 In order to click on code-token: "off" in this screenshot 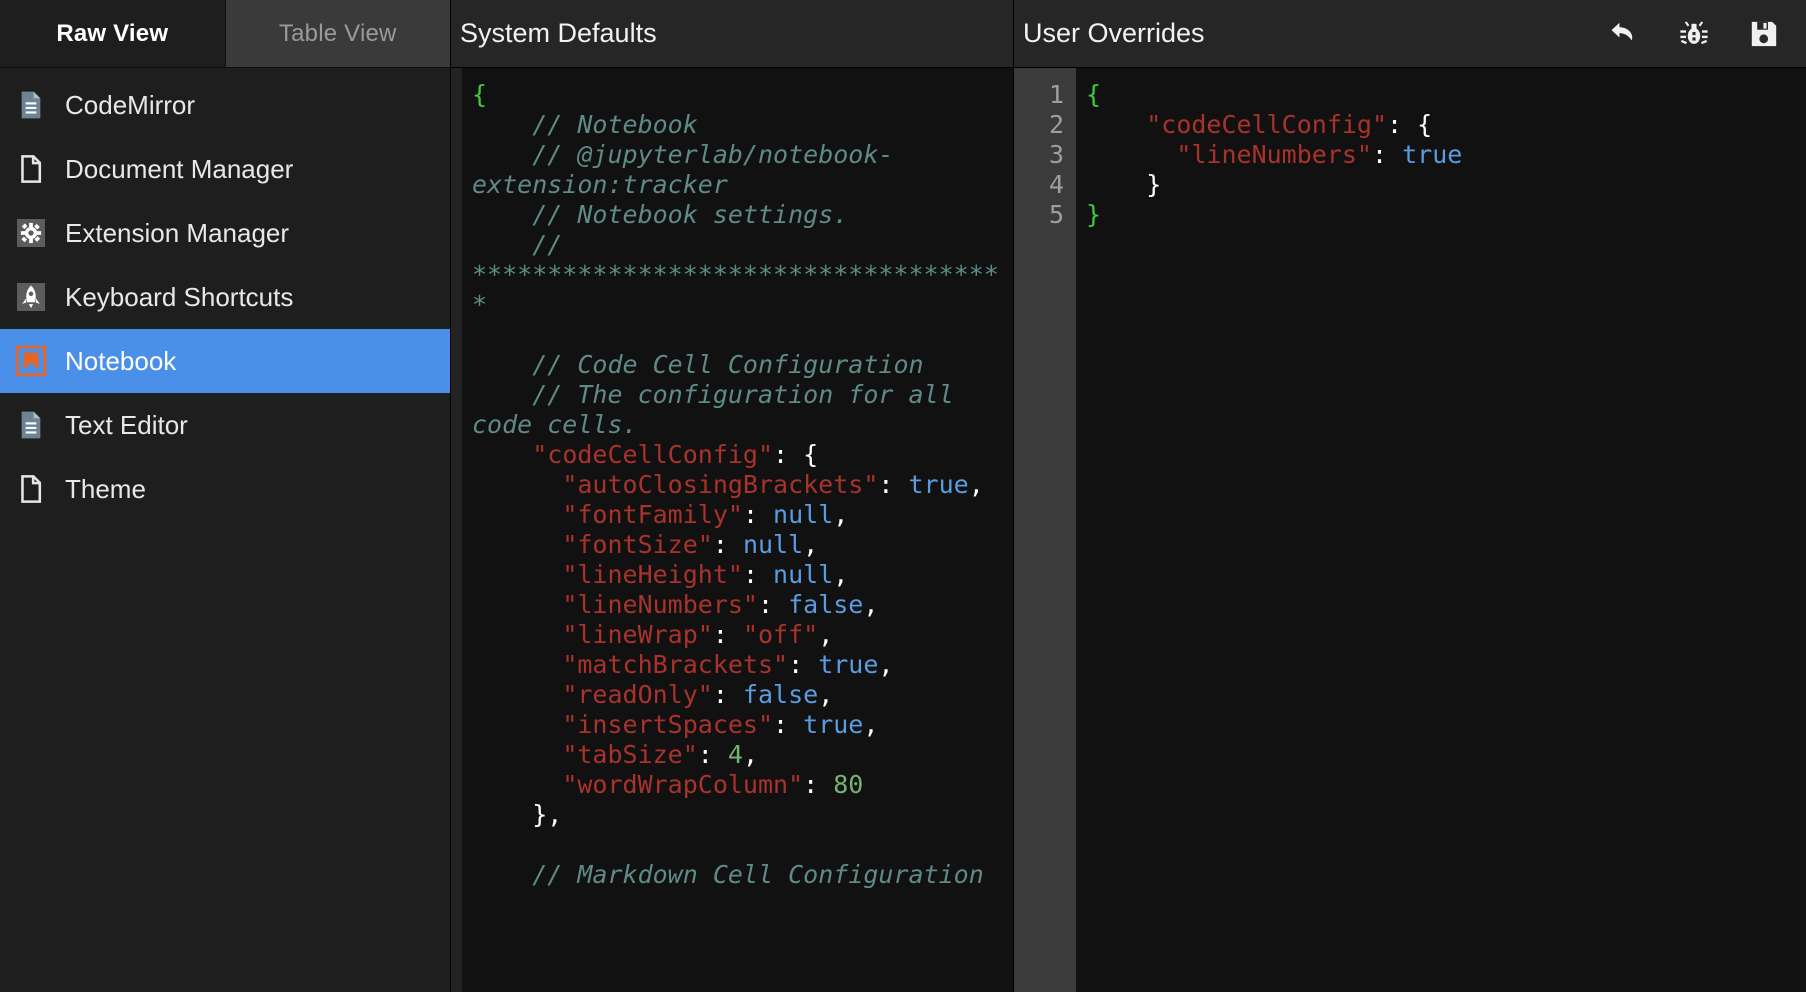, I will do `click(780, 634)`.